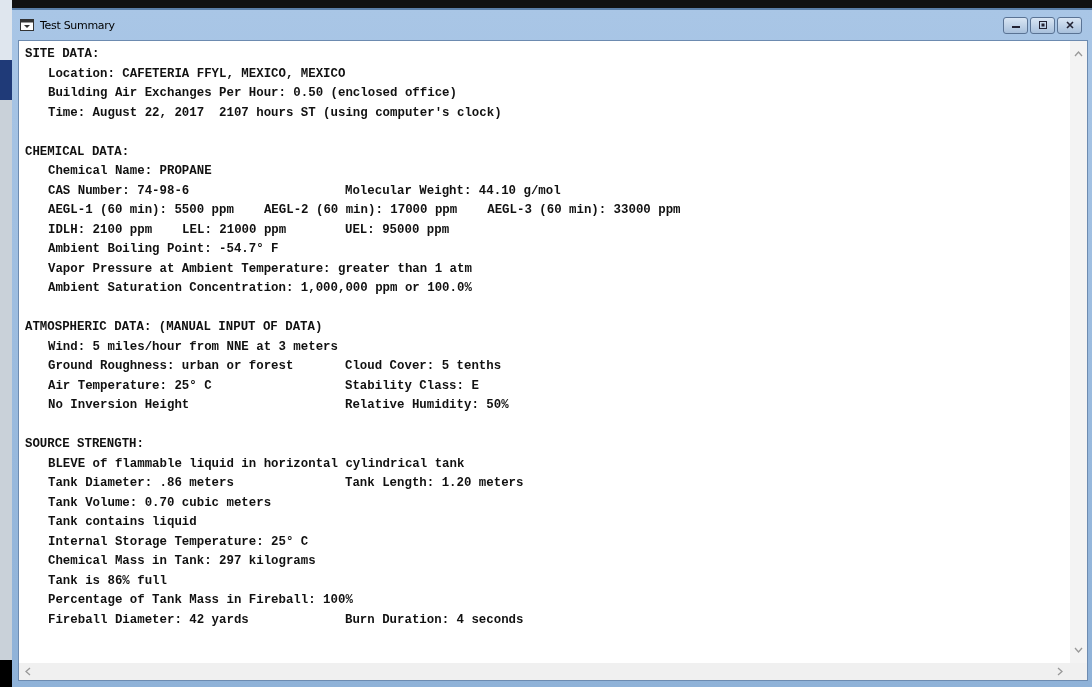  What do you see at coordinates (256, 464) in the screenshot?
I see `summary-line: BLEVE of flammable liquid in horizontal cylindrical tank` at bounding box center [256, 464].